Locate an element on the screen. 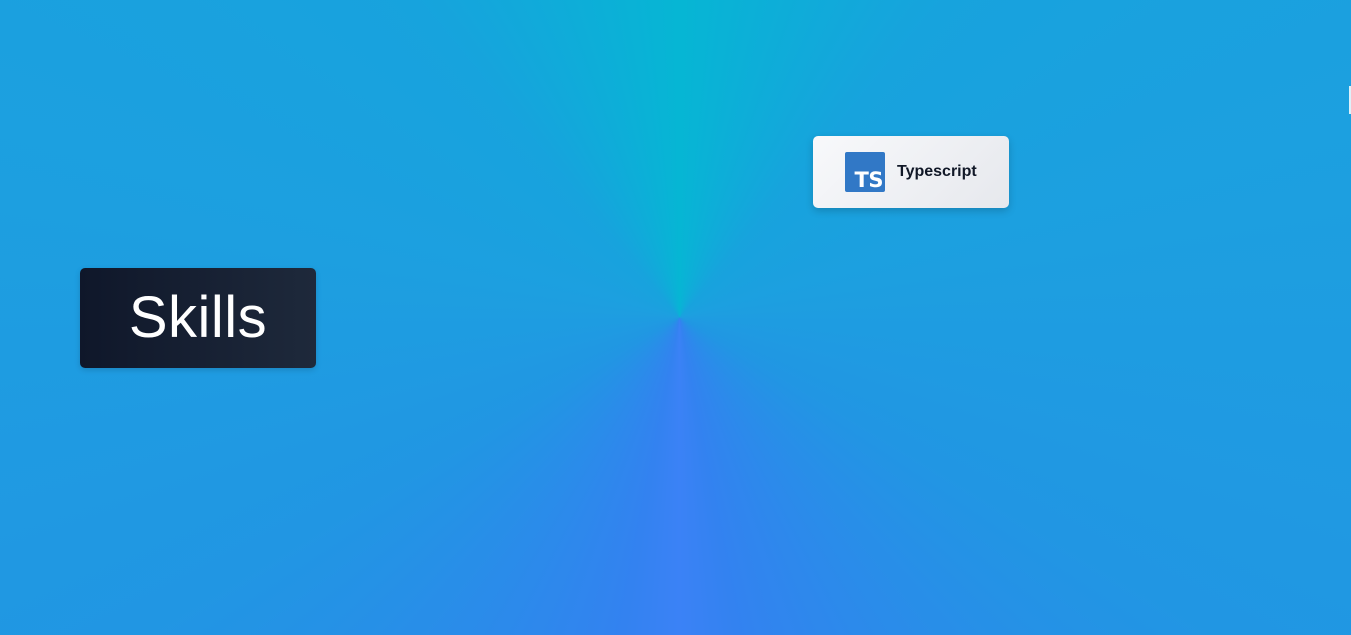  typescript-logo-text: TS is located at coordinates (869, 180).